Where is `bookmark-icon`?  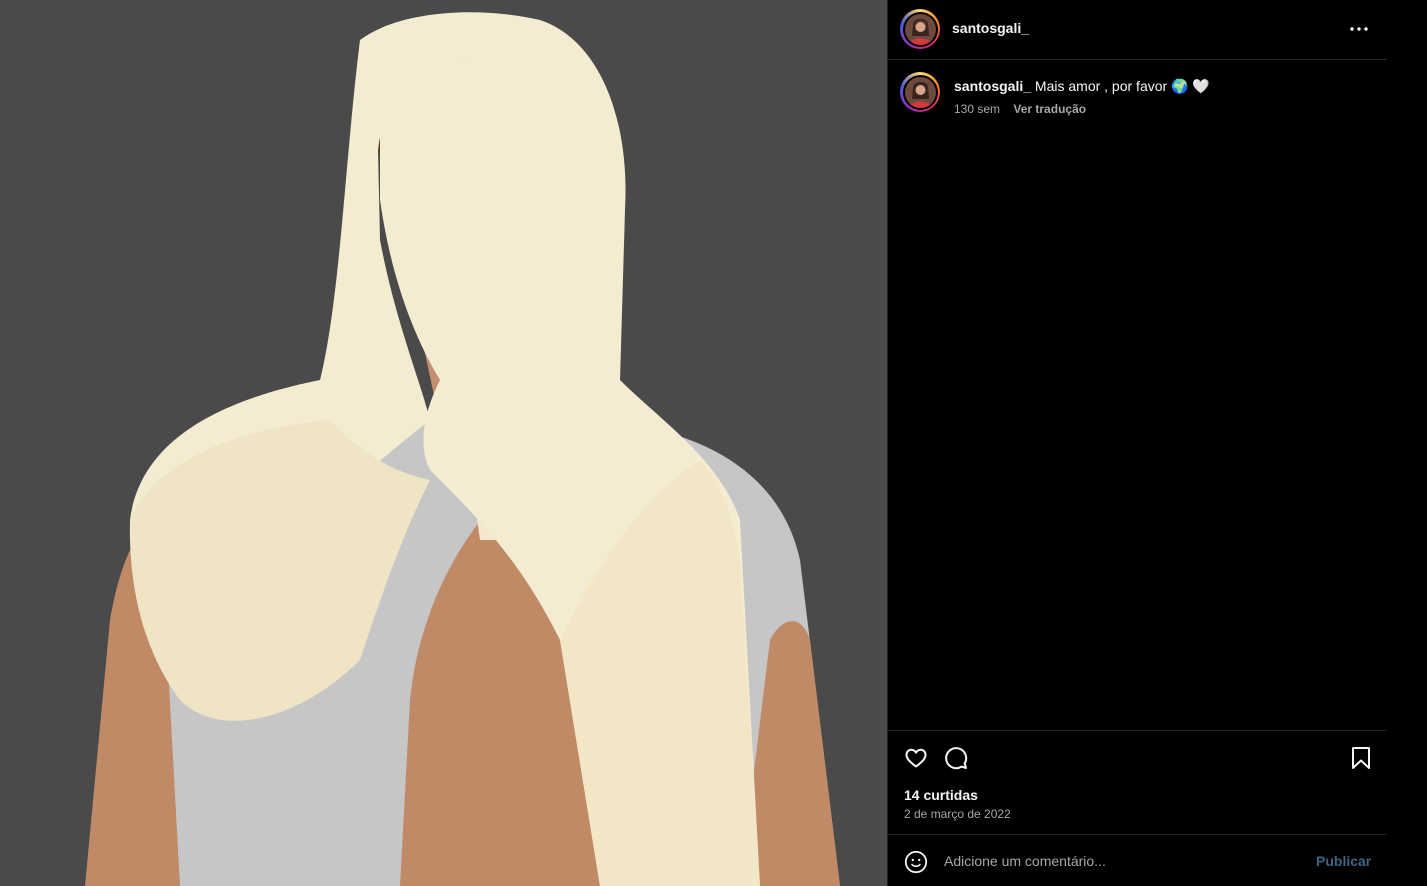
bookmark-icon is located at coordinates (1361, 758).